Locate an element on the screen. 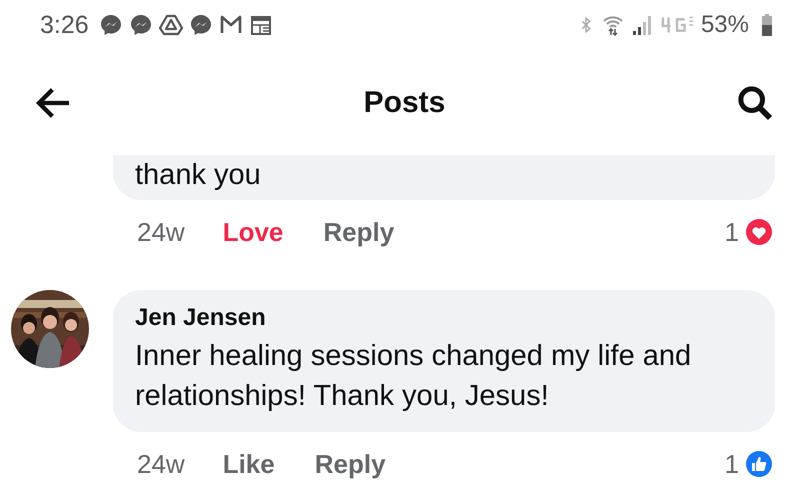 The image size is (799, 493). drive-icon is located at coordinates (170, 25).